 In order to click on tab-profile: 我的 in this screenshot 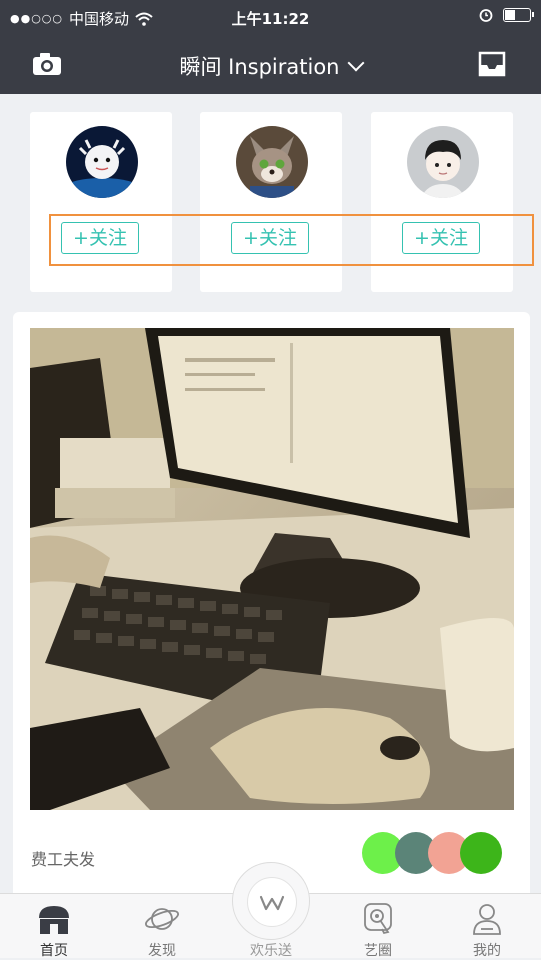, I will do `click(487, 926)`.